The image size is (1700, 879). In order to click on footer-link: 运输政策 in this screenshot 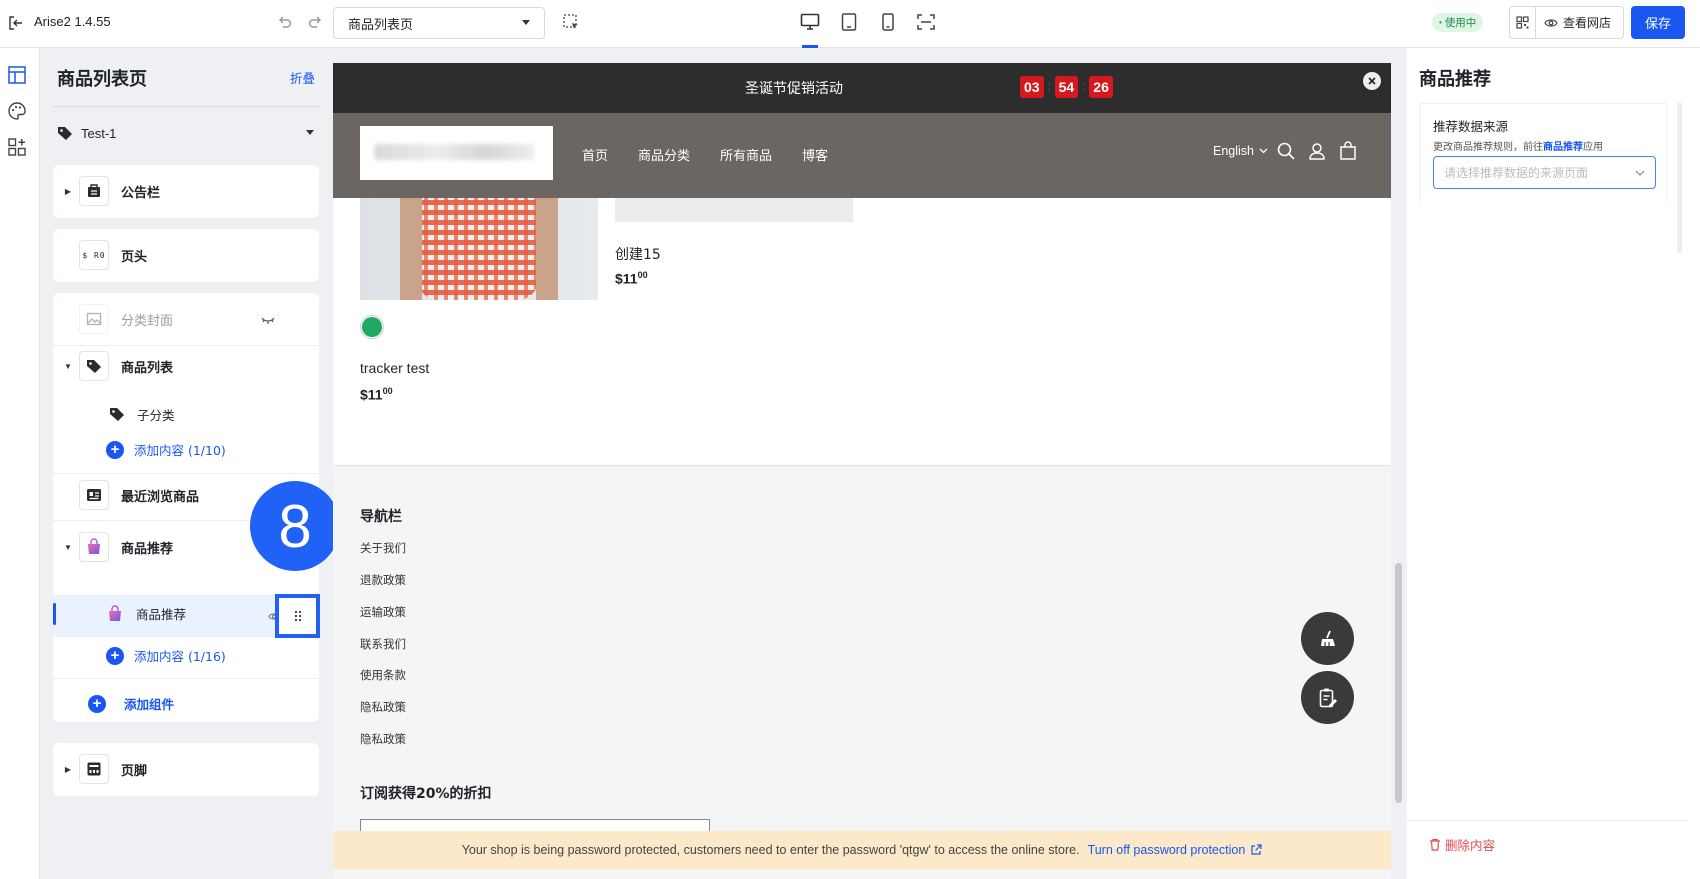, I will do `click(383, 612)`.